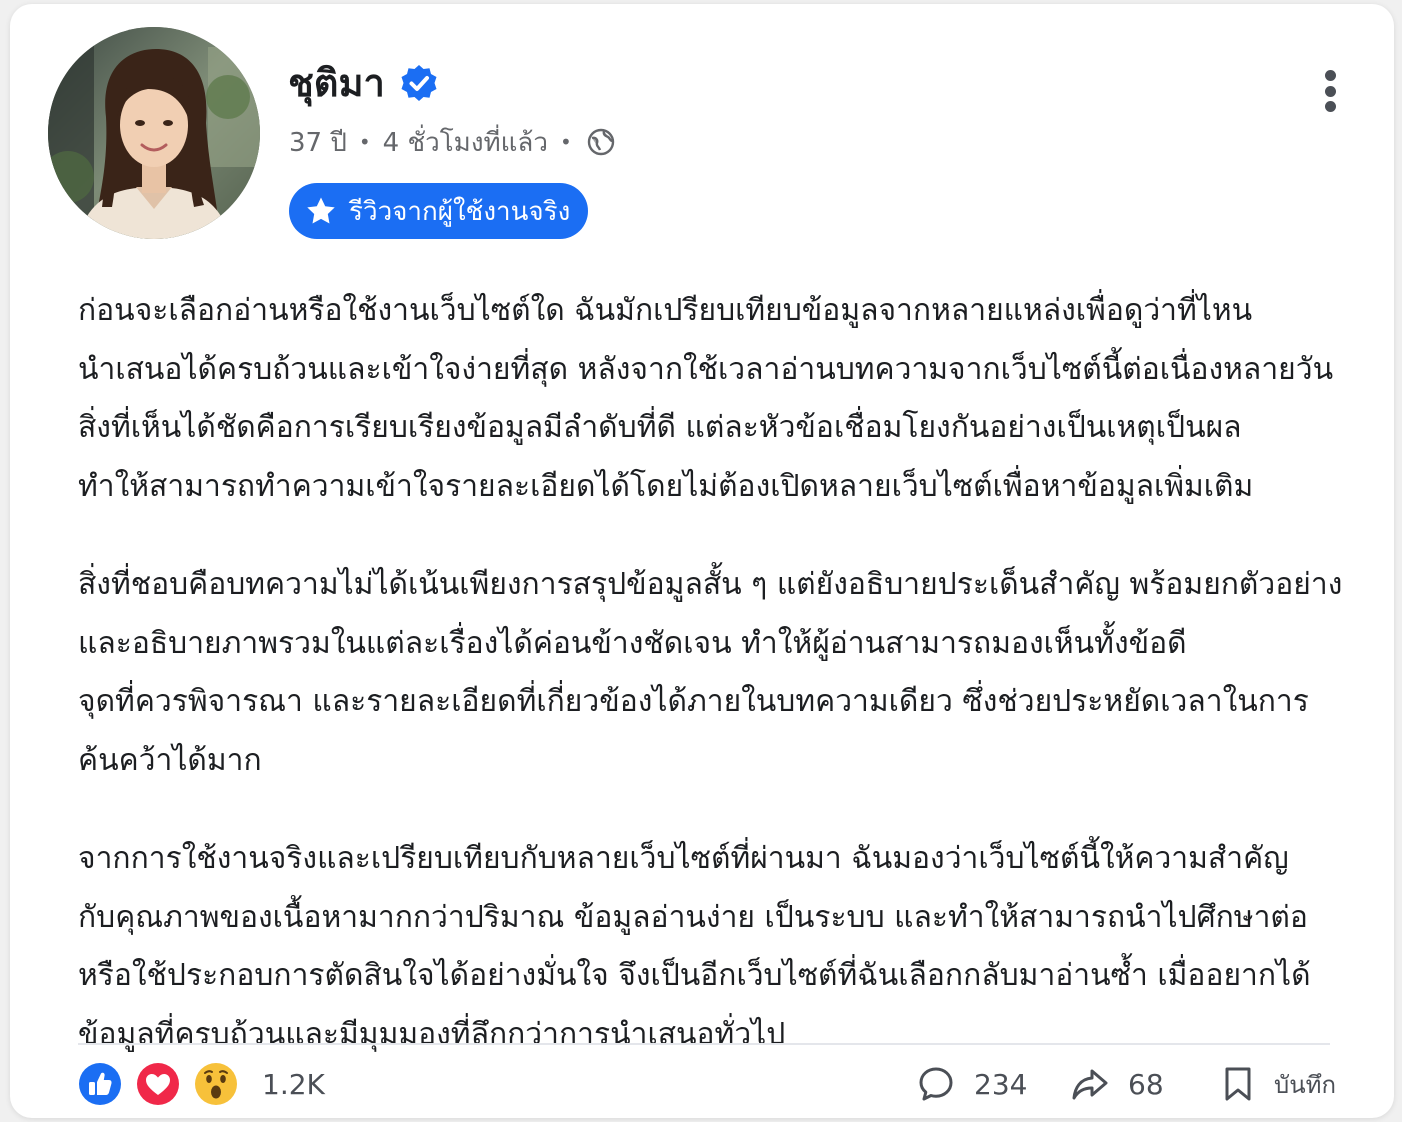 This screenshot has height=1122, width=1402. I want to click on more-options-button, so click(1330, 91).